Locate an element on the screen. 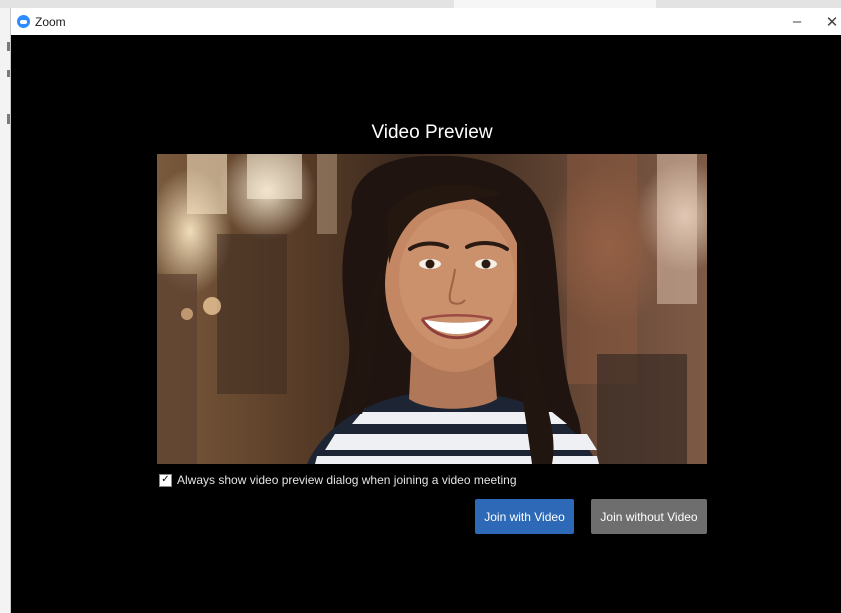  minimize-button: – is located at coordinates (797, 21).